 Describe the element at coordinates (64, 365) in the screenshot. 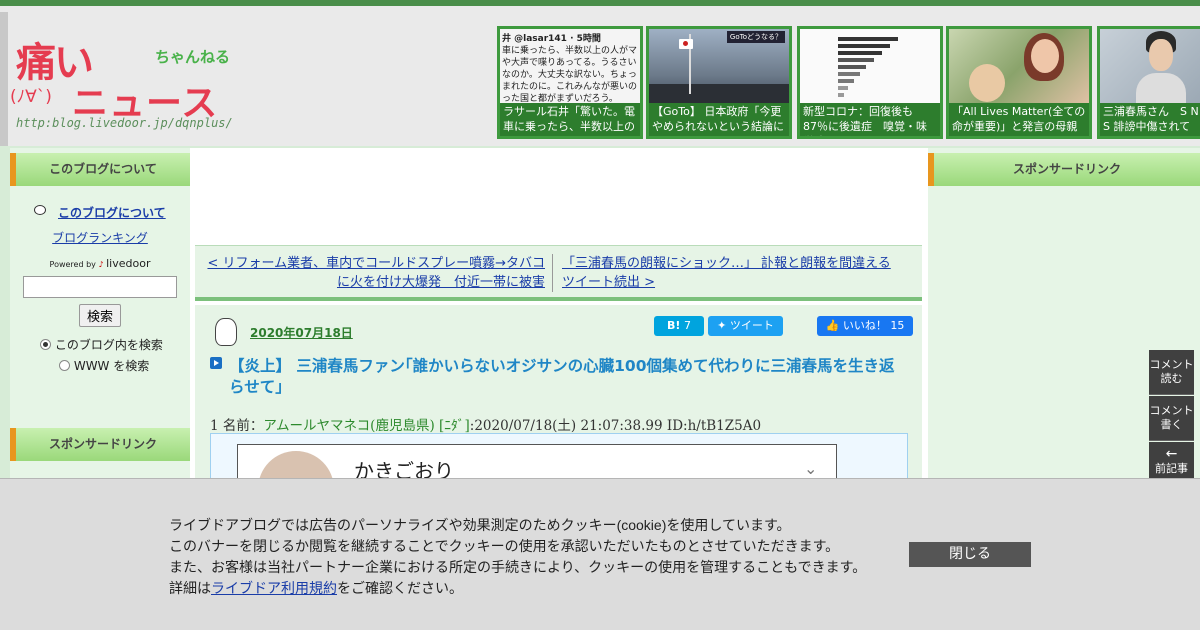

I see `radio-www` at that location.